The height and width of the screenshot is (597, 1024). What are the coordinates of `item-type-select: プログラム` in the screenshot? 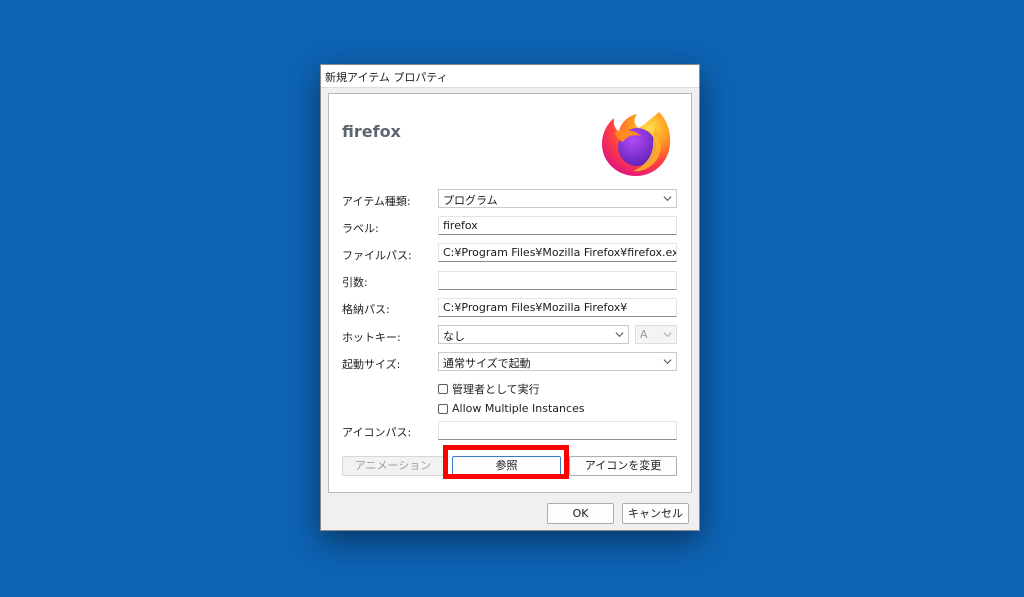 It's located at (557, 198).